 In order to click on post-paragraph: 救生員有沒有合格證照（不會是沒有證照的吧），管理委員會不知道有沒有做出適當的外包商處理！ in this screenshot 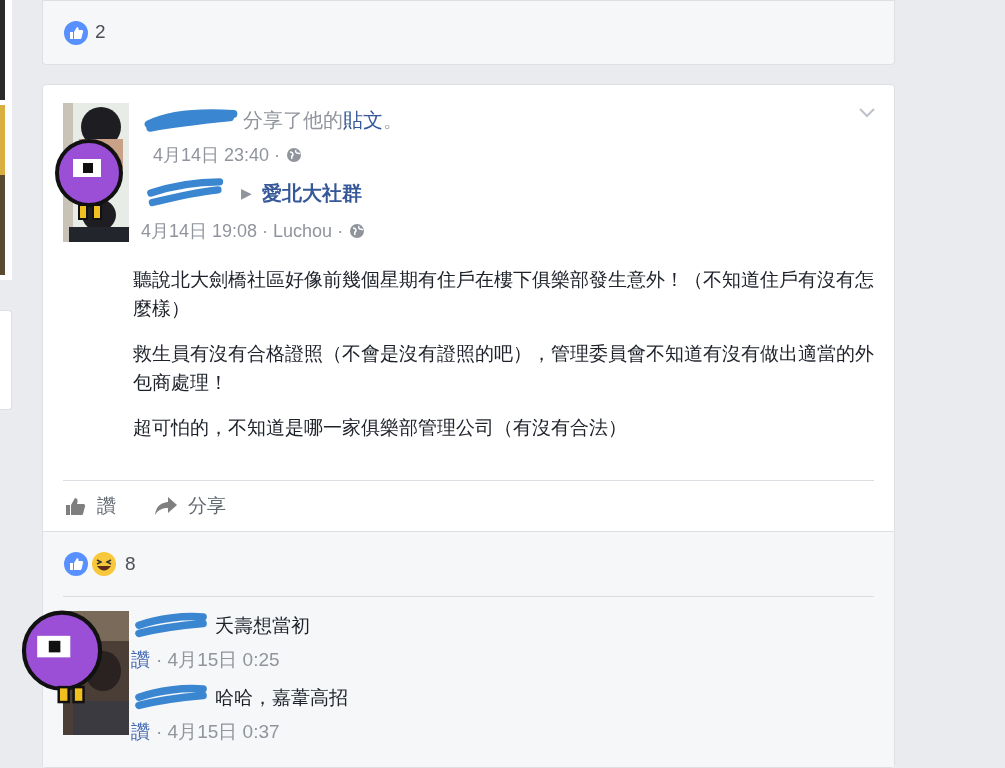, I will do `click(503, 368)`.